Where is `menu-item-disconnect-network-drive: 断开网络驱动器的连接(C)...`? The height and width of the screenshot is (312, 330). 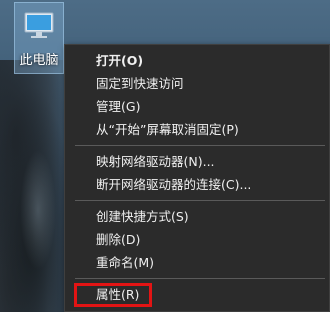 menu-item-disconnect-network-drive: 断开网络驱动器的连接(C)... is located at coordinates (197, 184).